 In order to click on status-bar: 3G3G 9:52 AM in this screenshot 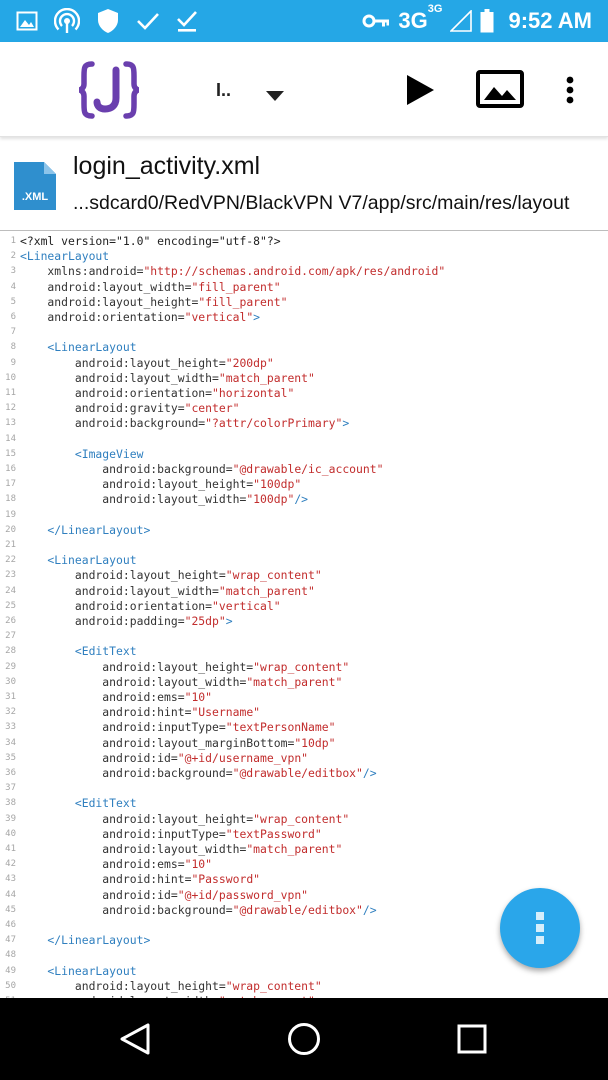, I will do `click(304, 21)`.